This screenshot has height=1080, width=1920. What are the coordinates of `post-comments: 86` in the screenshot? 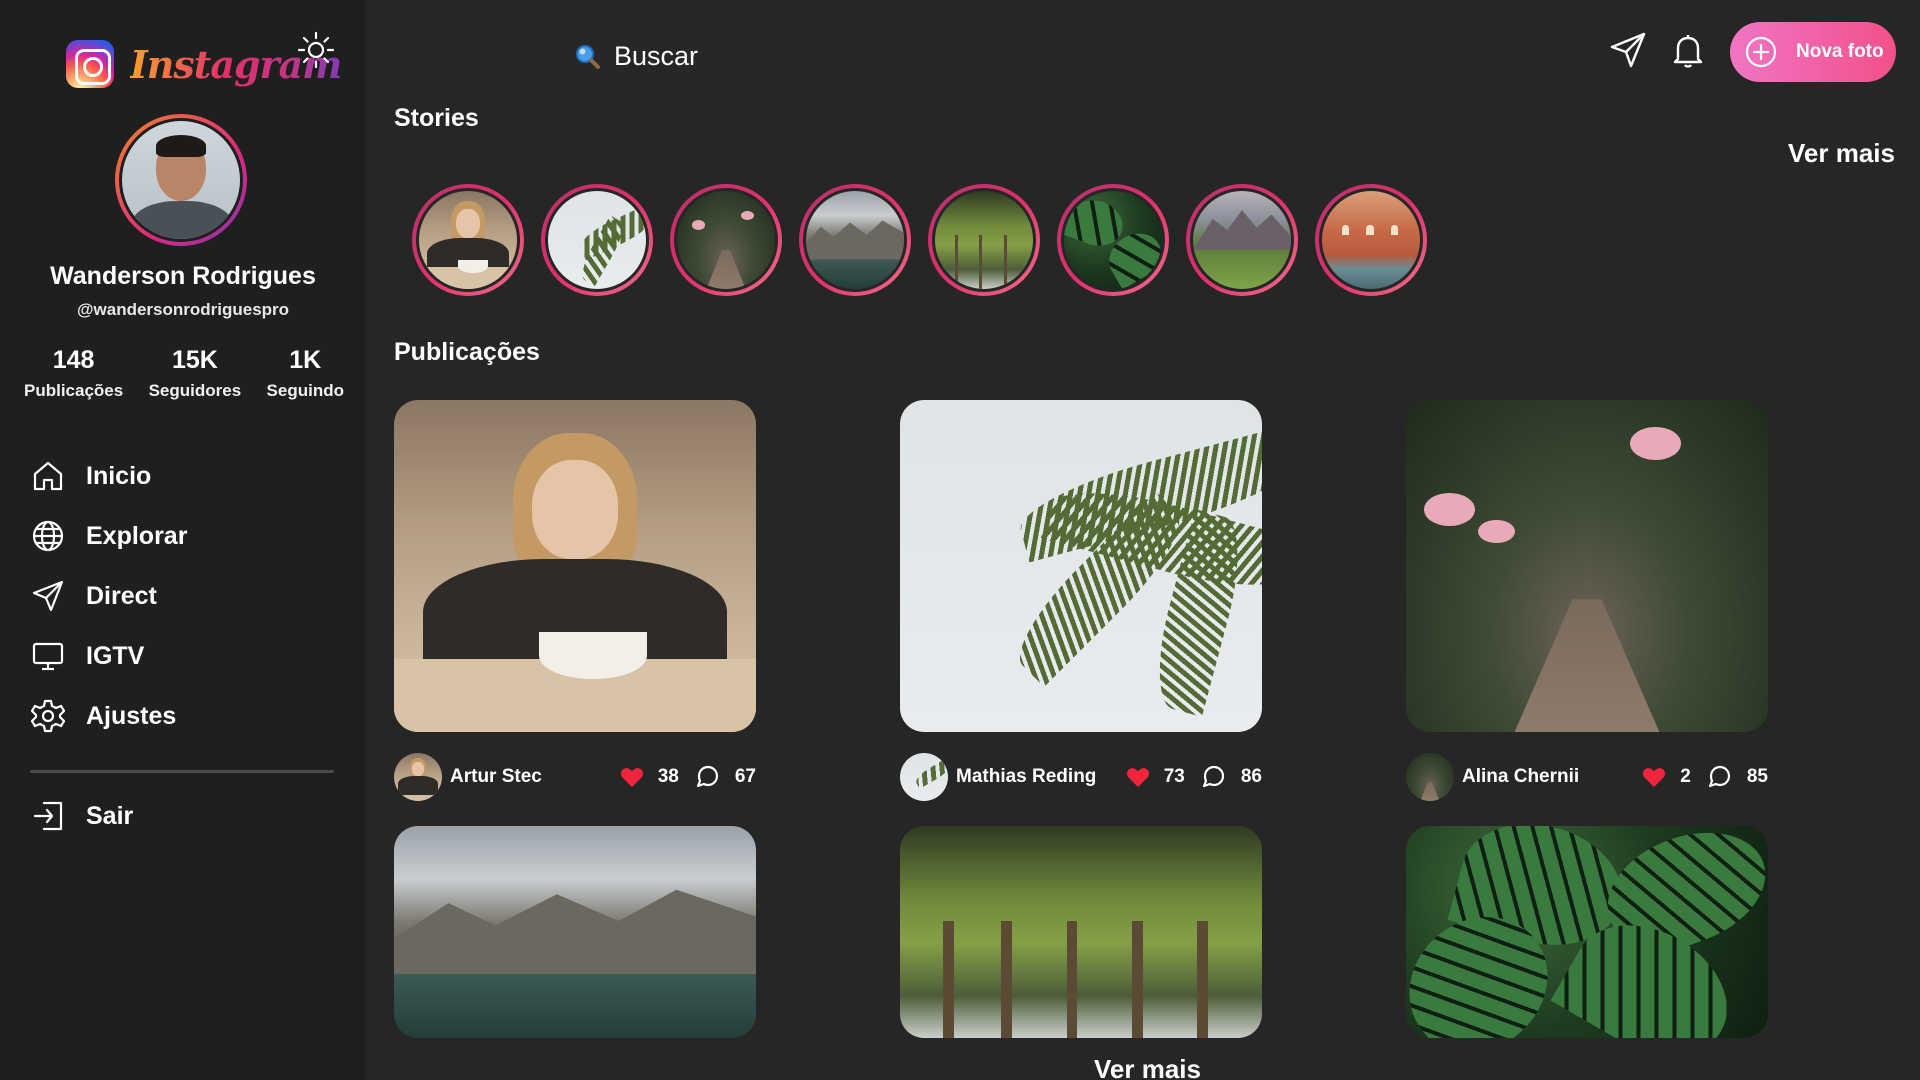 It's located at (1231, 777).